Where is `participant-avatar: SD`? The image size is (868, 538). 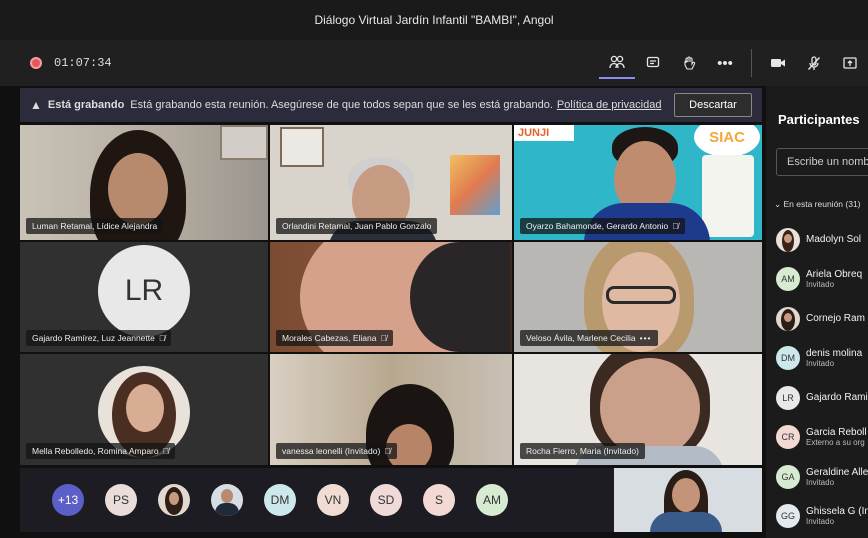
participant-avatar: SD is located at coordinates (386, 500).